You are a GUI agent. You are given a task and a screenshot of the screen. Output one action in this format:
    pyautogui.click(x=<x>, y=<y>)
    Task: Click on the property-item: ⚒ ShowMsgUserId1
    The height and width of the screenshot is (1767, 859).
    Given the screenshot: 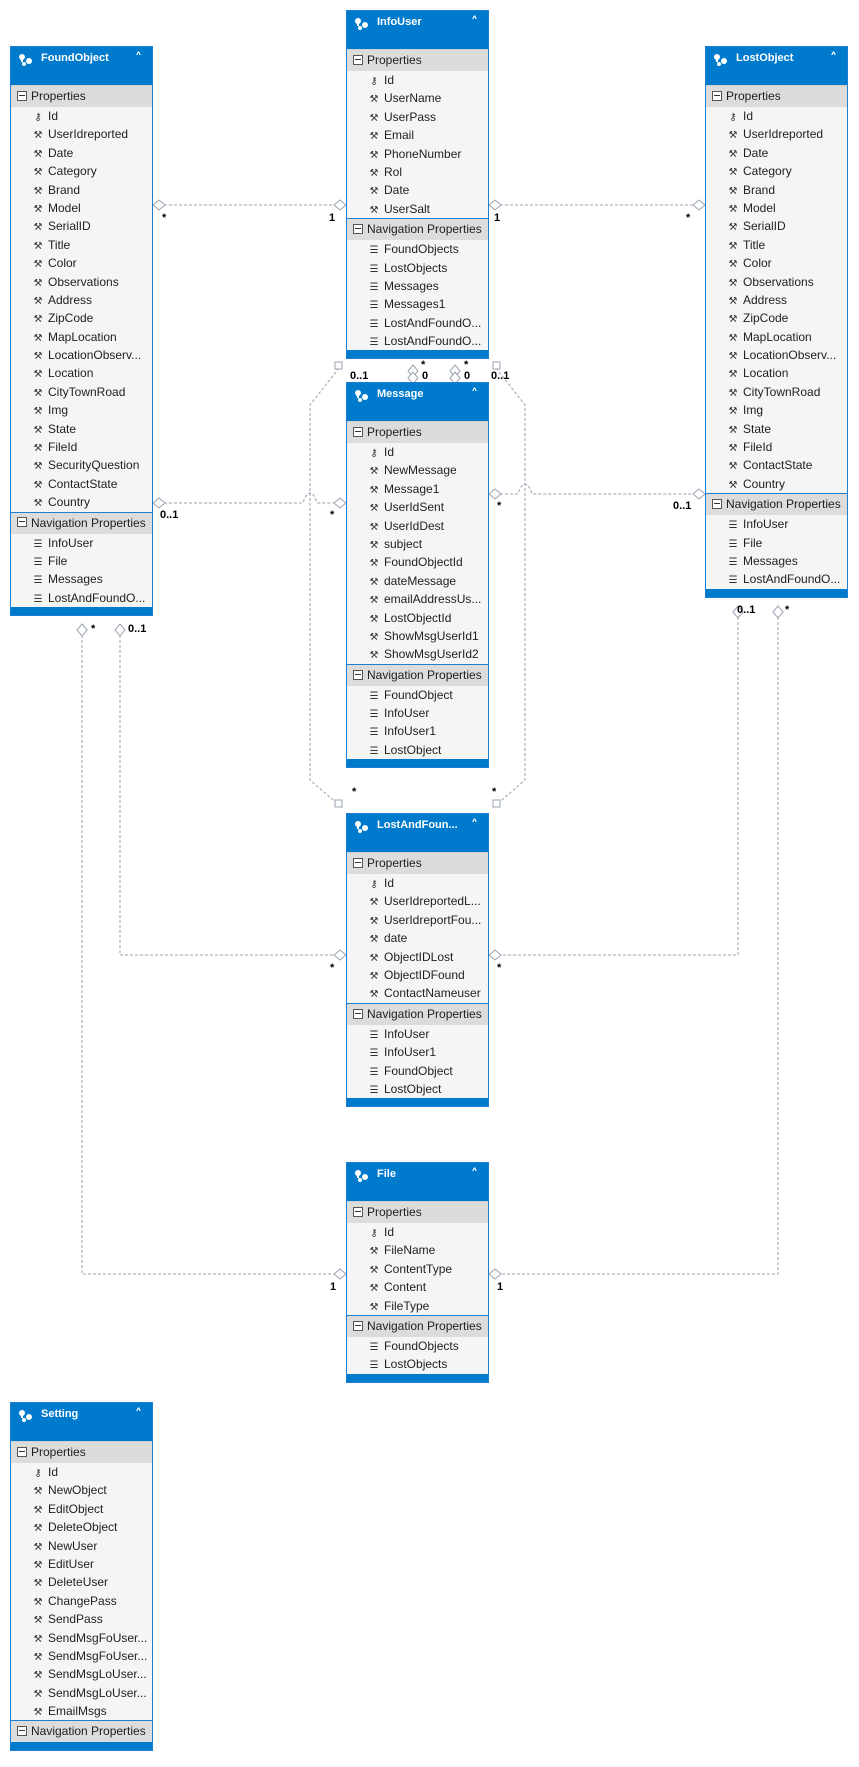 What is the action you would take?
    pyautogui.click(x=417, y=636)
    